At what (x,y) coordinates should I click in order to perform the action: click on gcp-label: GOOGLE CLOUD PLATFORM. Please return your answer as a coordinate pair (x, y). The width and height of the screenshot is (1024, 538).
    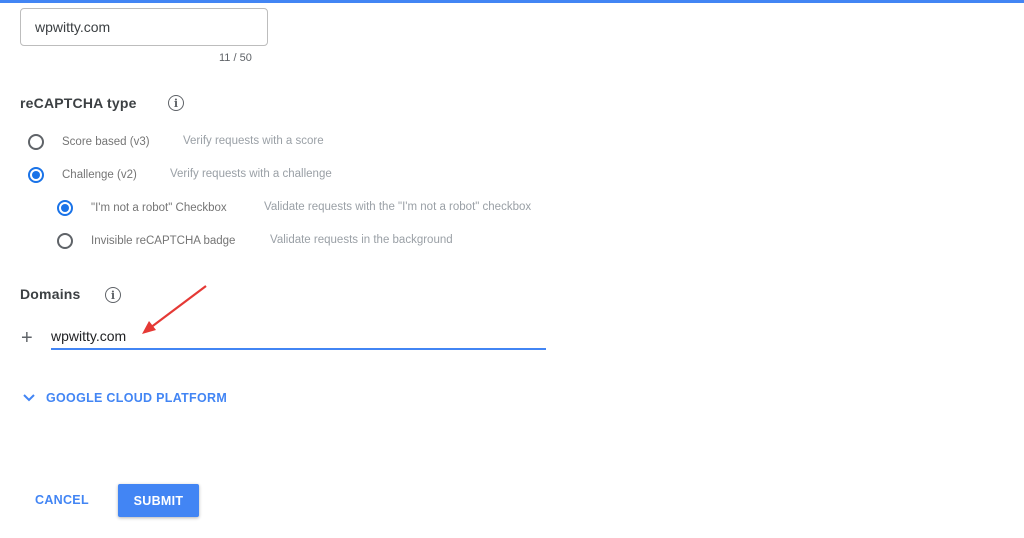
    Looking at the image, I should click on (137, 398).